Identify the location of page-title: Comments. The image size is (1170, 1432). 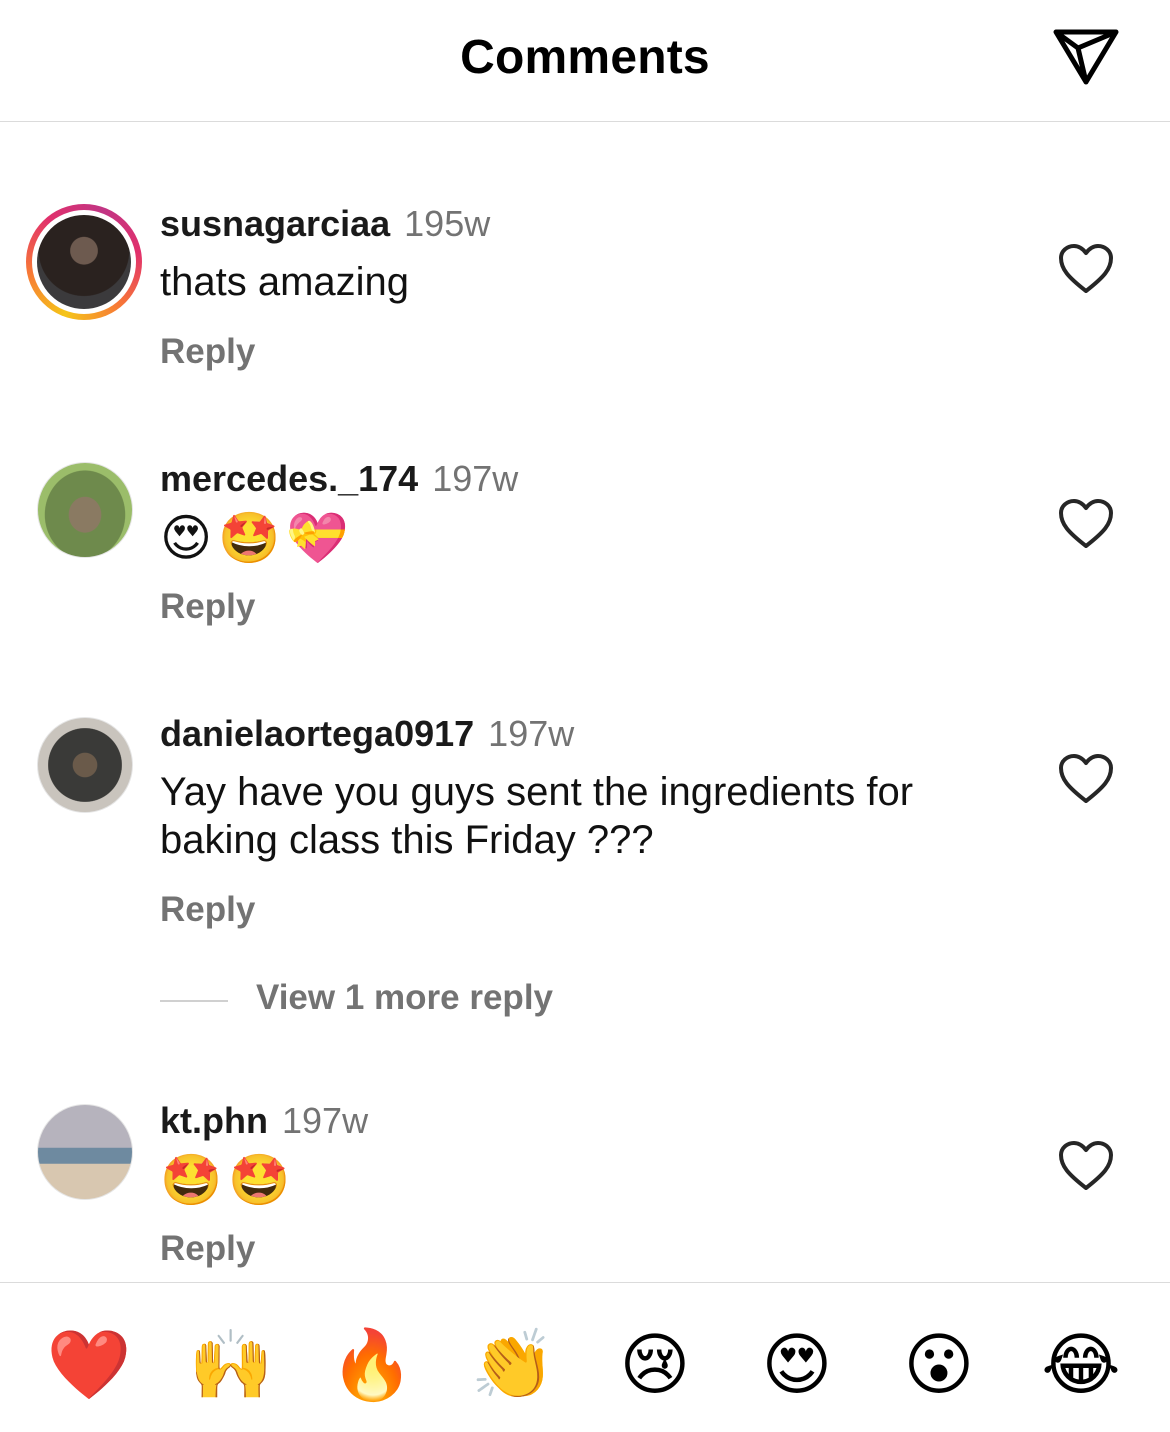
(585, 57).